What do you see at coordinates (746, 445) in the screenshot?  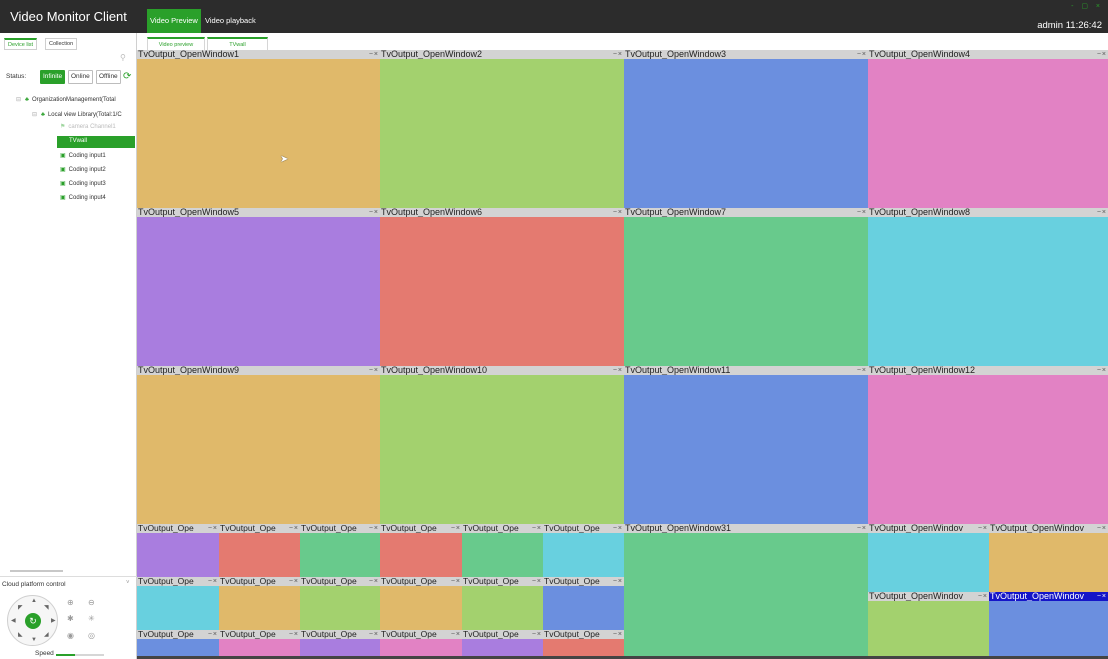 I see `tv-window-11: TvOutput_OpenWindow11 −×` at bounding box center [746, 445].